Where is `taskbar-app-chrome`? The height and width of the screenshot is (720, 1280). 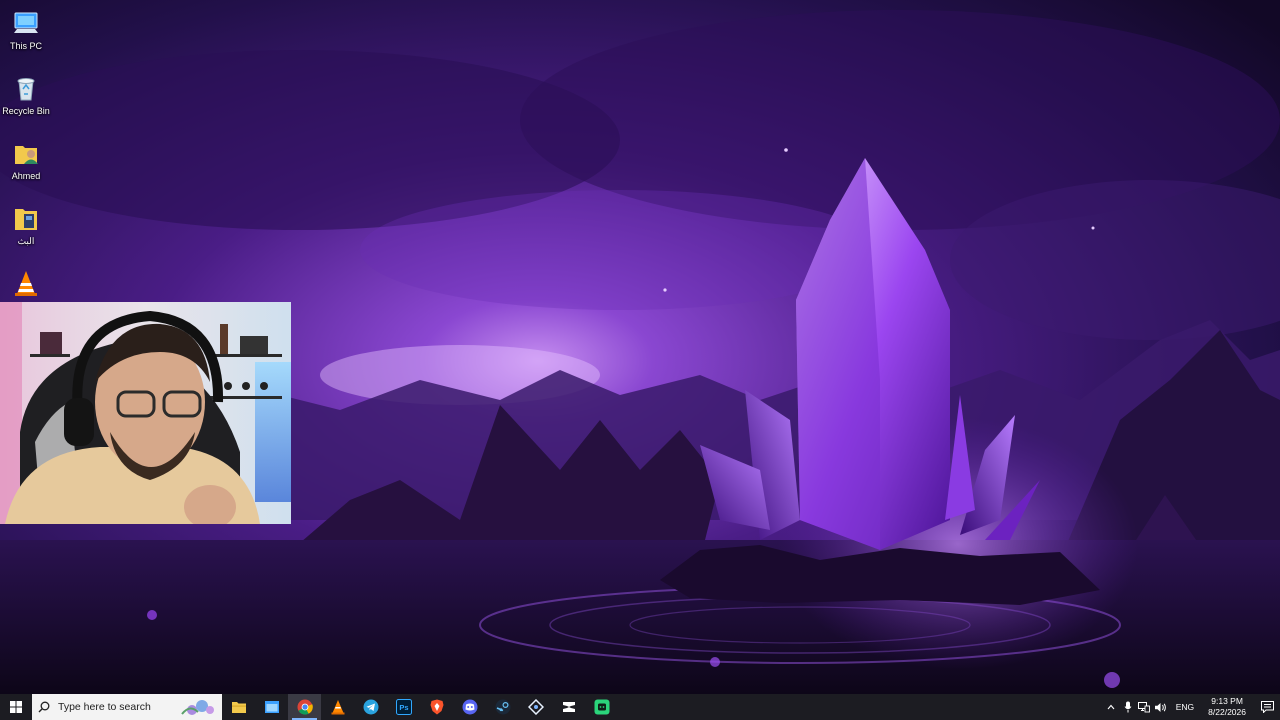
taskbar-app-chrome is located at coordinates (304, 707).